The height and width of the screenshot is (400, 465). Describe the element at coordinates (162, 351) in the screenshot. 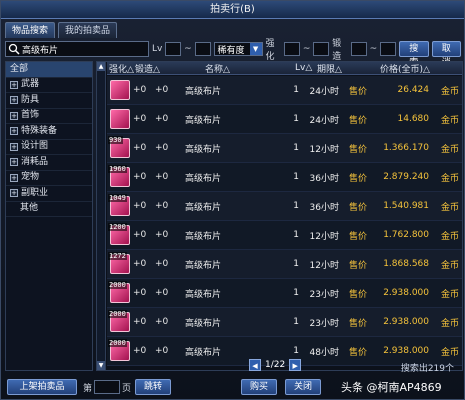

I see `row-forge: +0` at that location.